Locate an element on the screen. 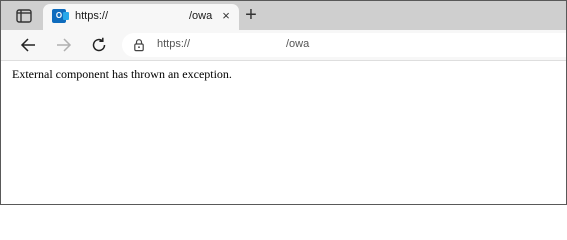 This screenshot has width=567, height=240. tab-outlook: O https:// /owa × is located at coordinates (141, 17).